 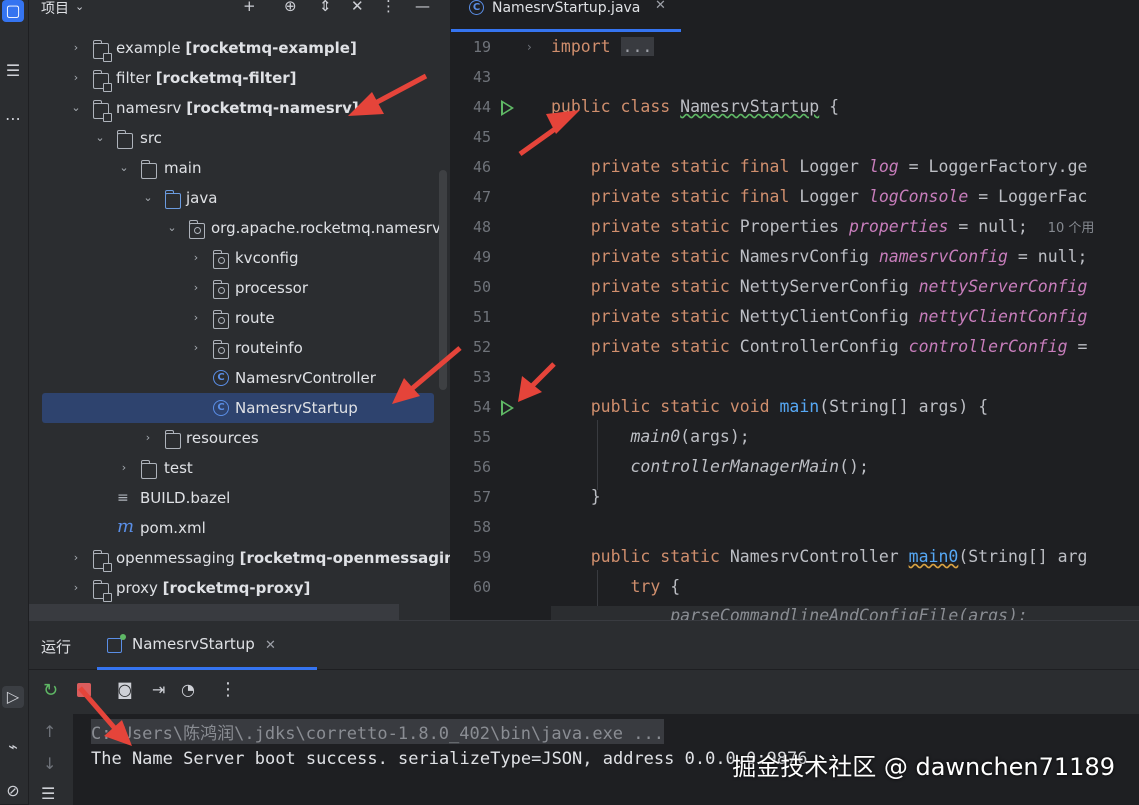 I want to click on locate-icon: ⊕, so click(x=290, y=7).